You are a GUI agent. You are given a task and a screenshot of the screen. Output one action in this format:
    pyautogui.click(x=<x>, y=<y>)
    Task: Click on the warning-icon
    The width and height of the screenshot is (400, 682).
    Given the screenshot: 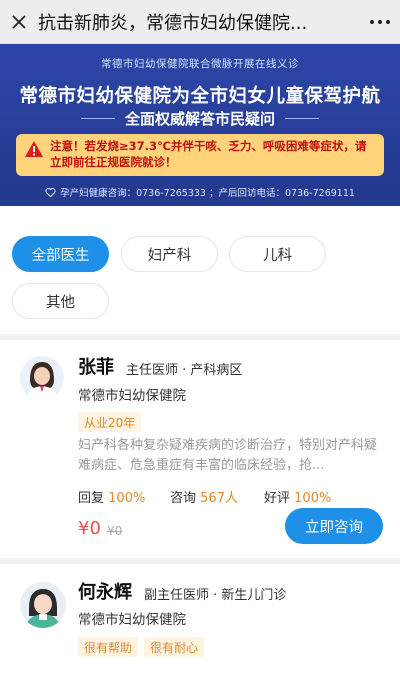 What is the action you would take?
    pyautogui.click(x=34, y=149)
    